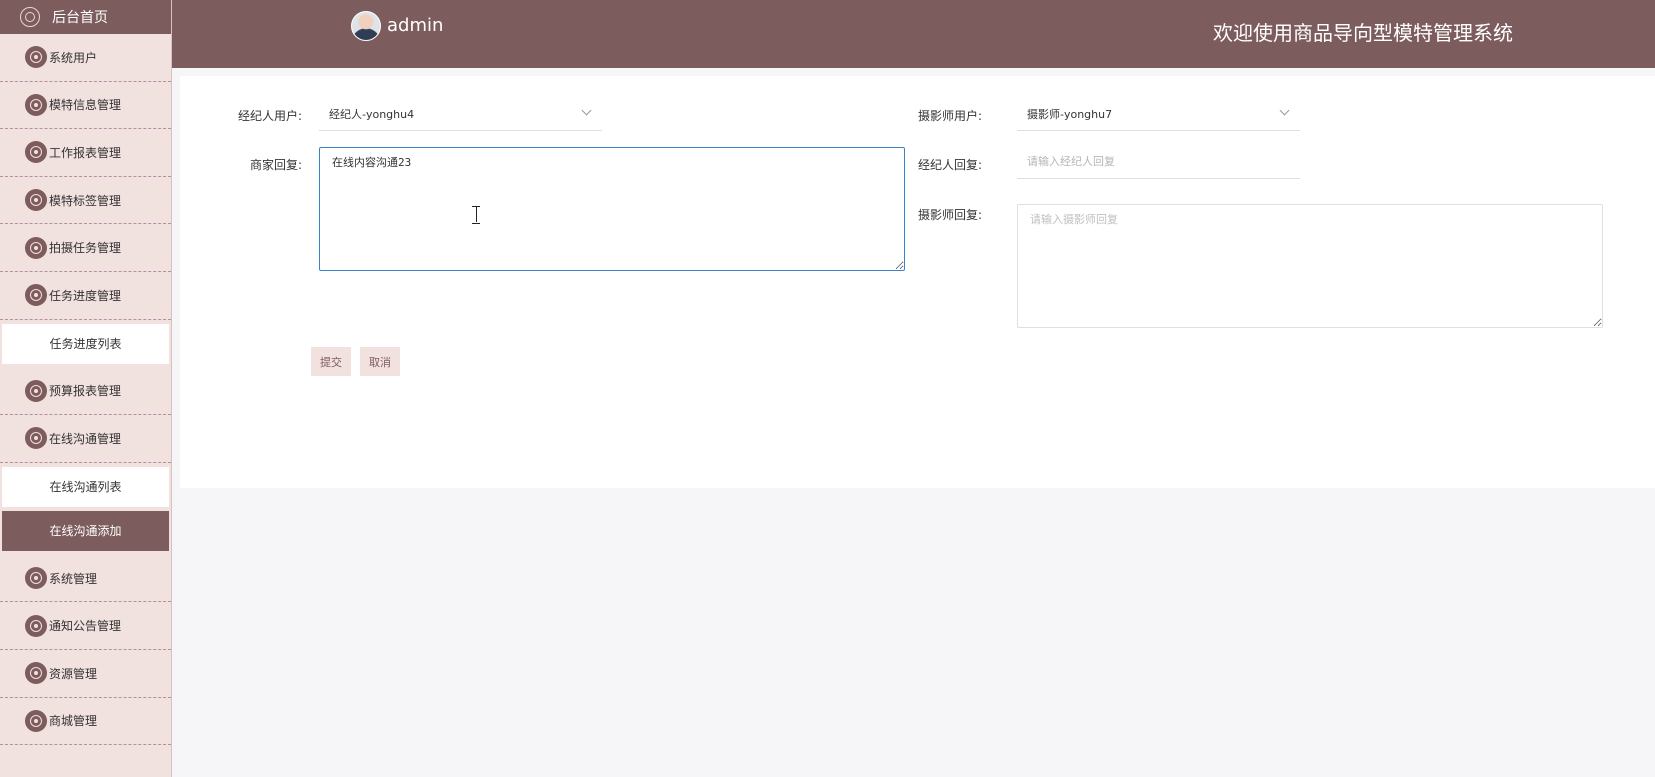 Image resolution: width=1655 pixels, height=777 pixels. What do you see at coordinates (73, 578) in the screenshot?
I see `sidebar-item-label: 系统管理` at bounding box center [73, 578].